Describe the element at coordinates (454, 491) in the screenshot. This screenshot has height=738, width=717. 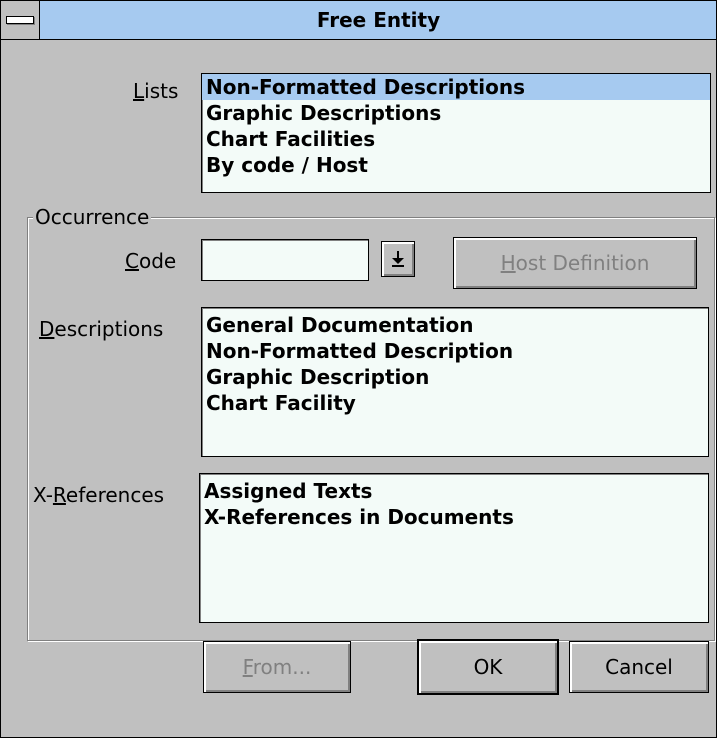
I see `list-item: Assigned Texts` at that location.